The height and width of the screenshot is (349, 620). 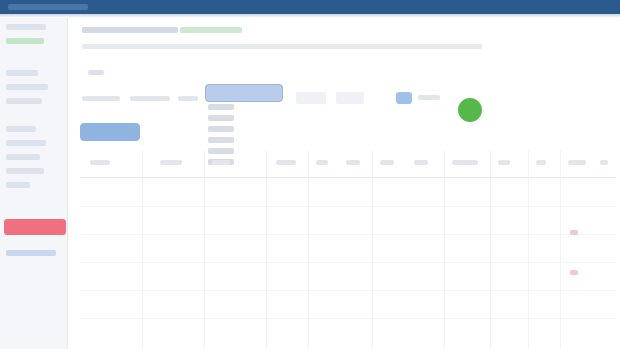 I want to click on sidebar, so click(x=34, y=183).